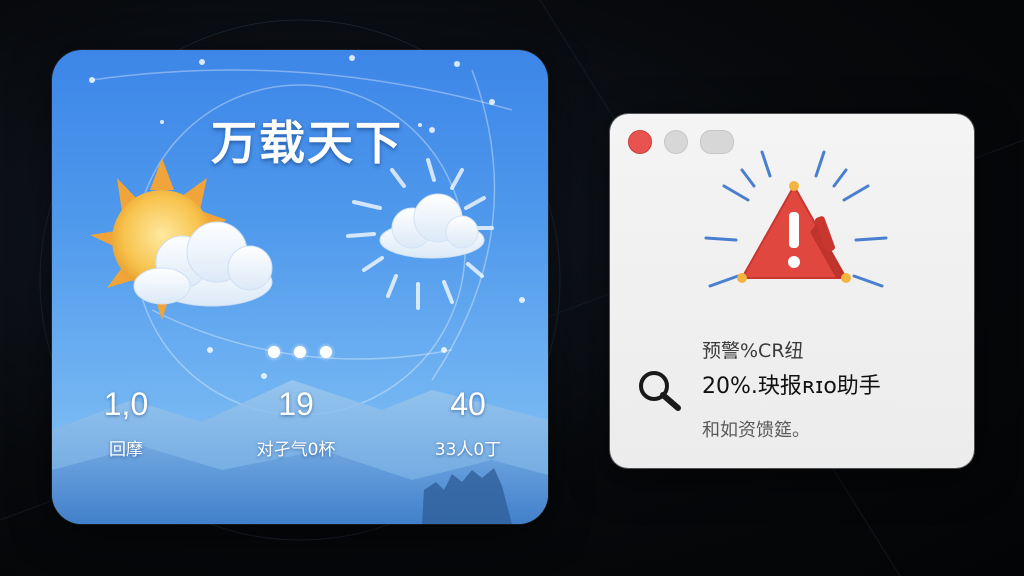  Describe the element at coordinates (296, 450) in the screenshot. I see `stat-label: 对孑气0杯` at that location.